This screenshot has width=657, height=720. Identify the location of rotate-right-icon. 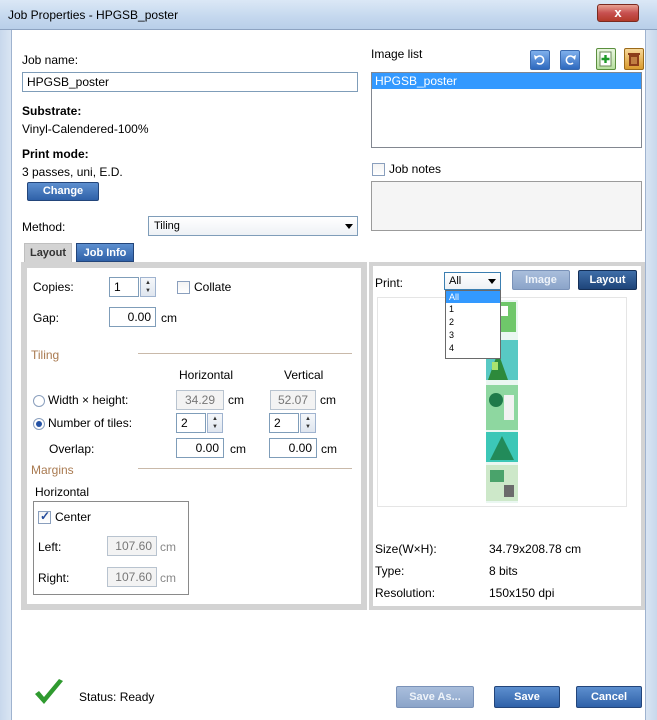
(570, 60).